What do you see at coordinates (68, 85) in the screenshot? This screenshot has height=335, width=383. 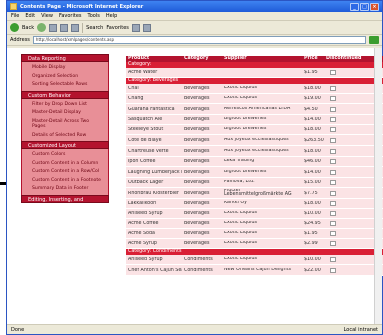 I see `sidebar-item: Sorting Selectable Rows` at bounding box center [68, 85].